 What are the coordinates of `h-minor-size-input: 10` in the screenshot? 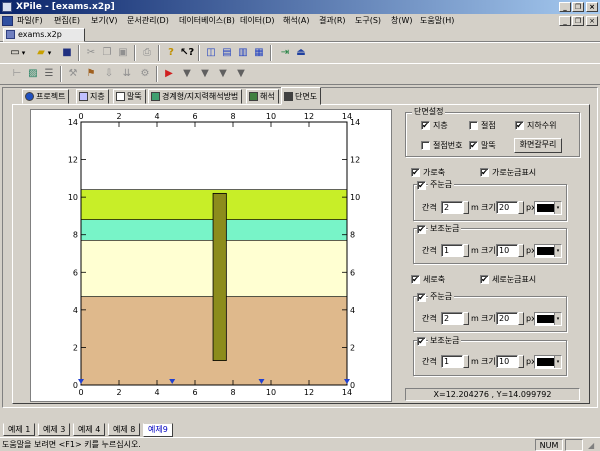 It's located at (507, 250).